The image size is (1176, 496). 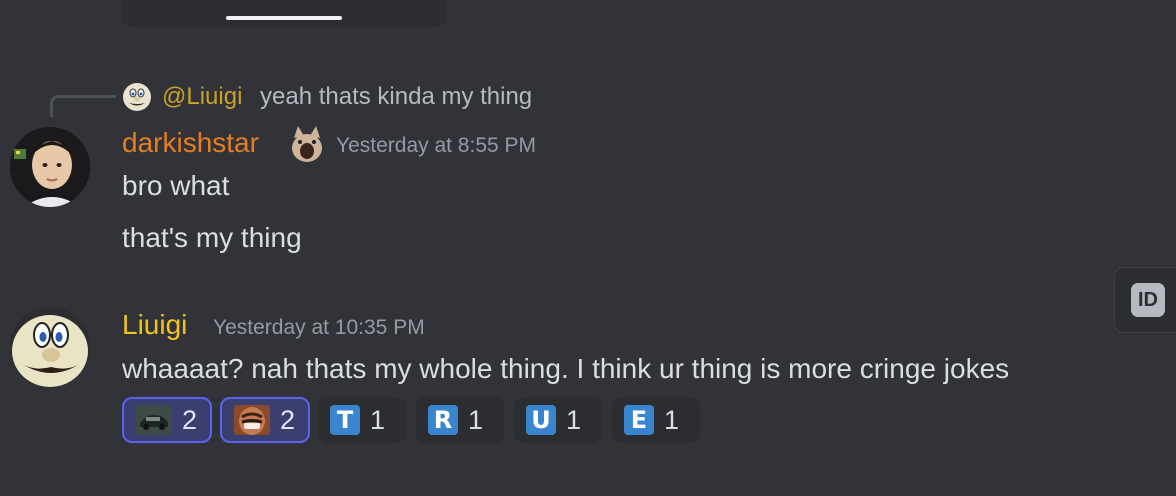 I want to click on reaction-laughing-man: 2, so click(x=265, y=420).